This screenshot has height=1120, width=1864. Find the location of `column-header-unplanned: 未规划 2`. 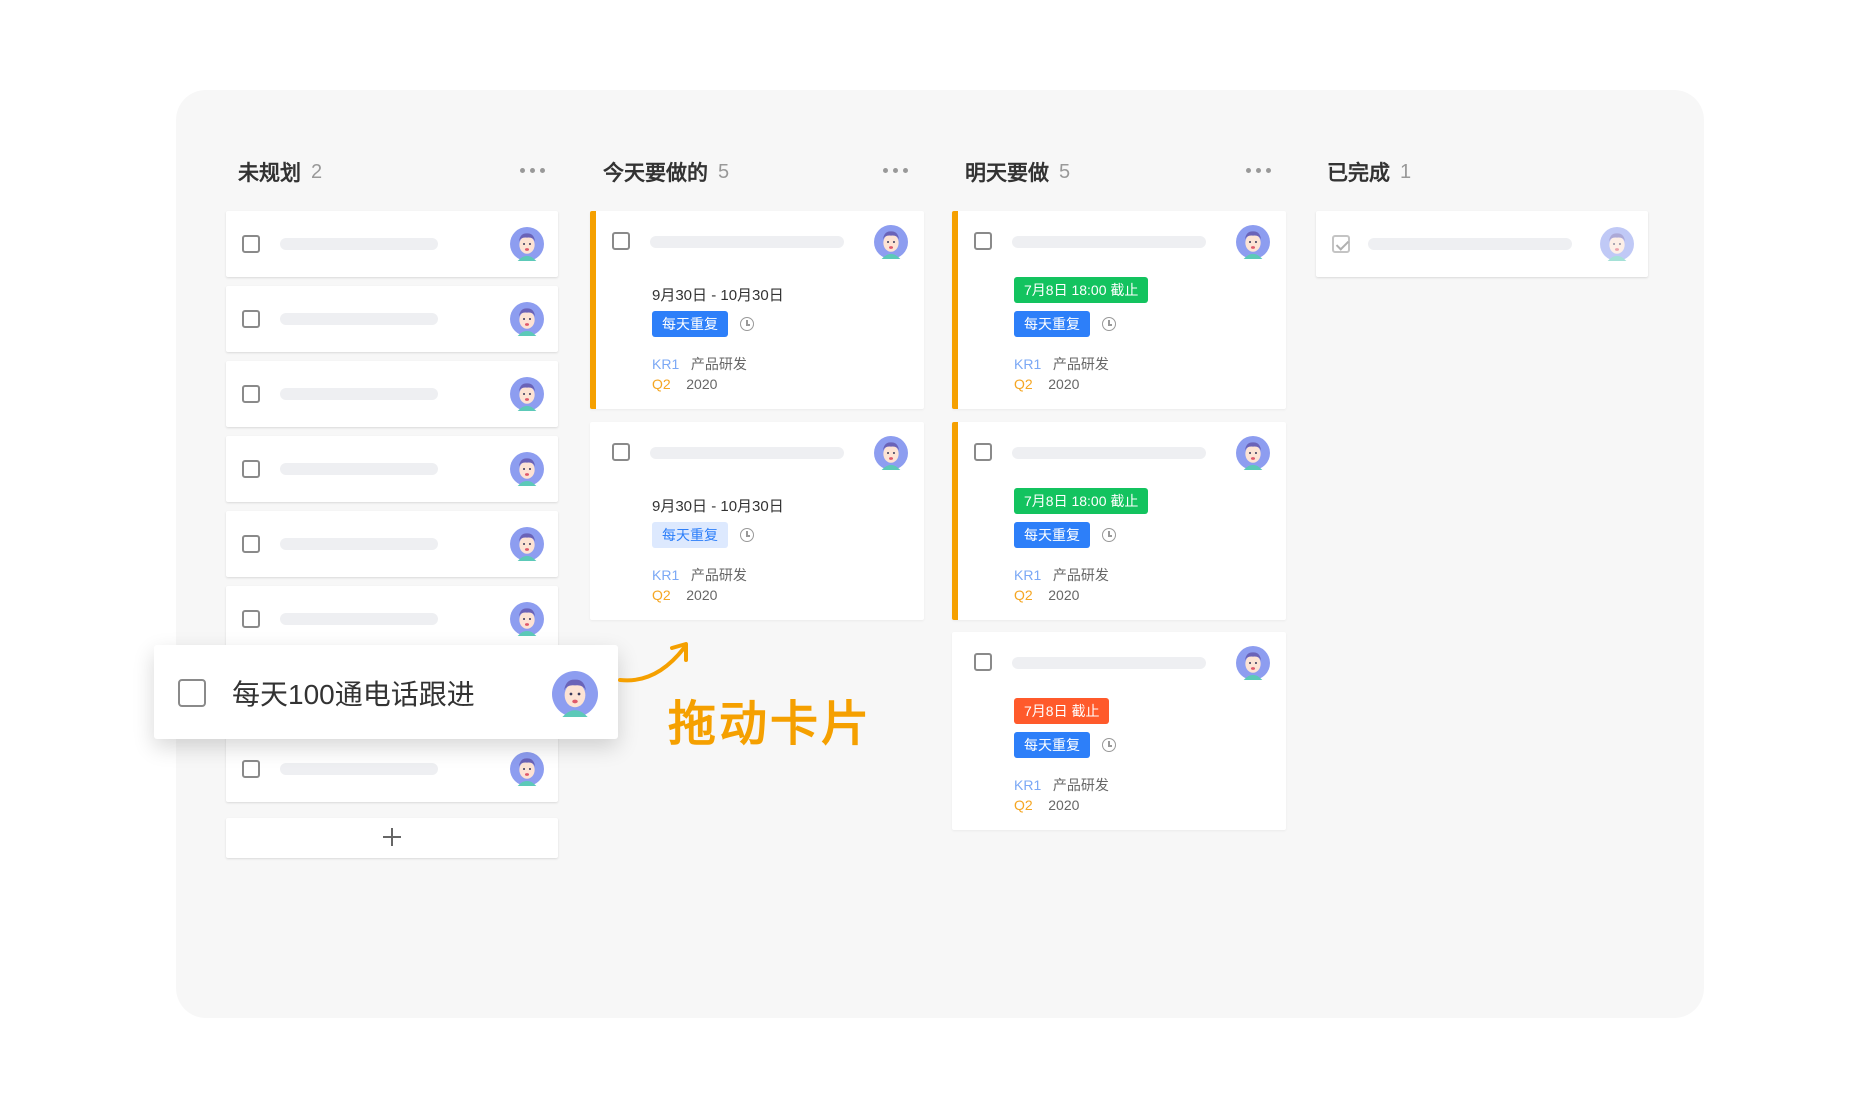

column-header-unplanned: 未规划 2 is located at coordinates (280, 172).